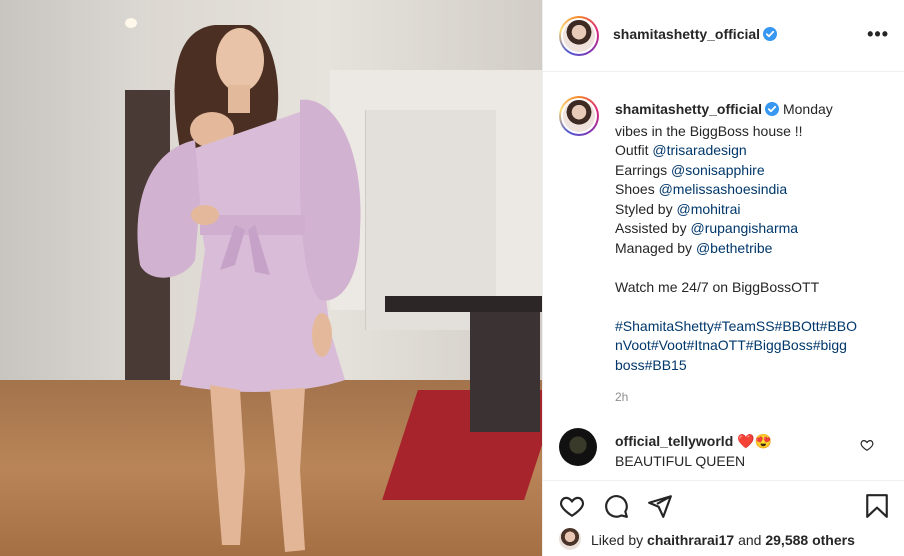  I want to click on author-avatar, so click(579, 36).